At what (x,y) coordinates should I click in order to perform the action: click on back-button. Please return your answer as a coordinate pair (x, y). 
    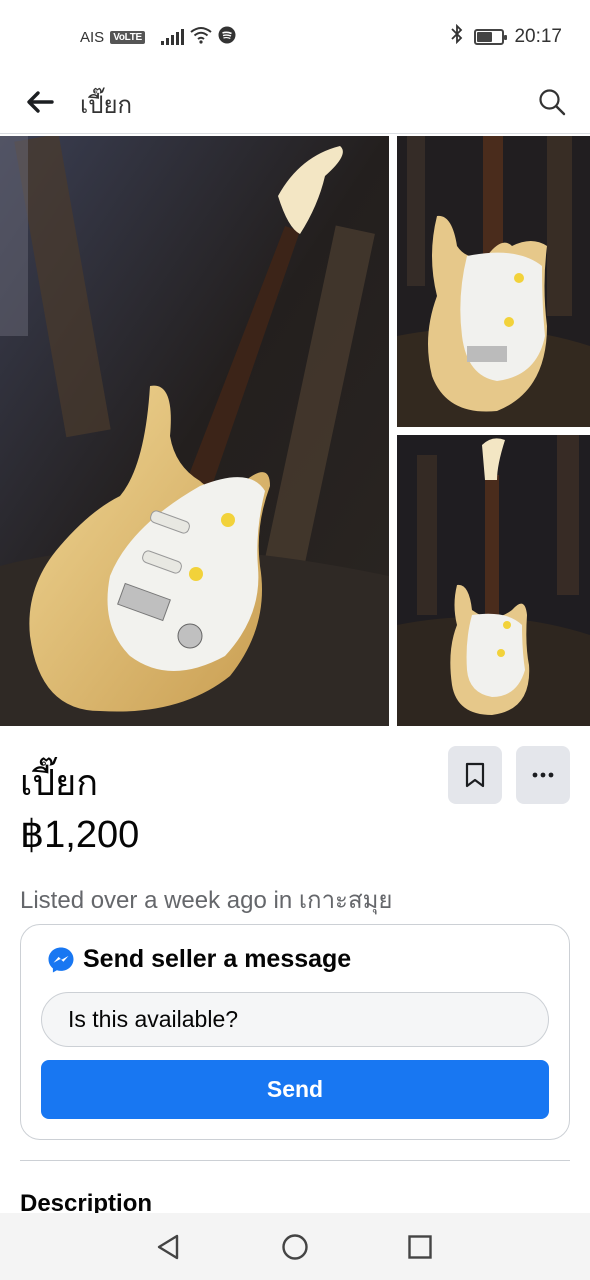
    Looking at the image, I should click on (40, 102).